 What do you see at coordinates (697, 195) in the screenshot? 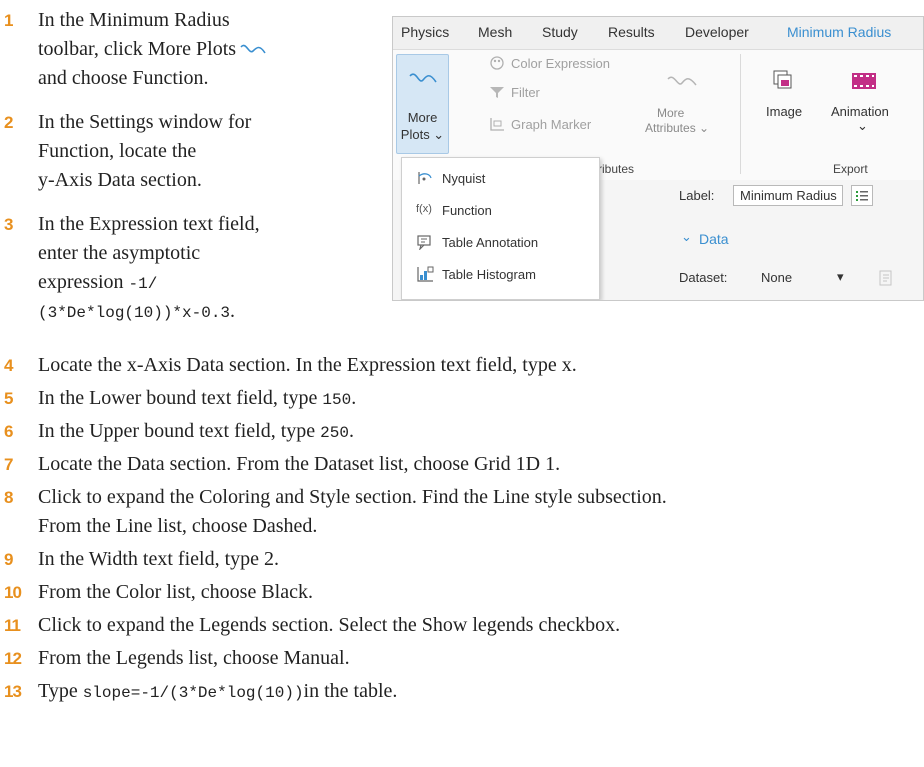
I see `label-caption: Label:` at bounding box center [697, 195].